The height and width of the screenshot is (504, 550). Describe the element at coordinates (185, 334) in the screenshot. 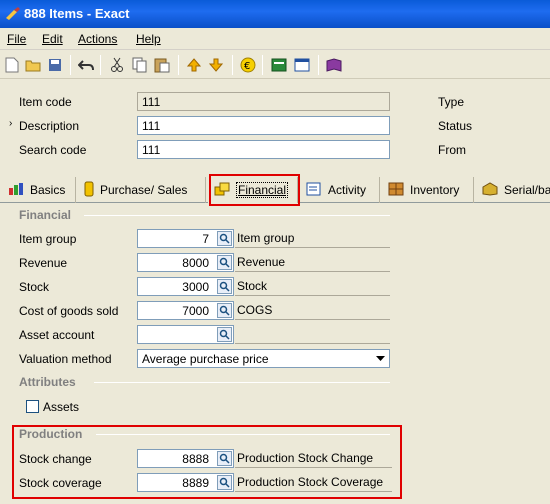

I see `asset-account-field` at that location.